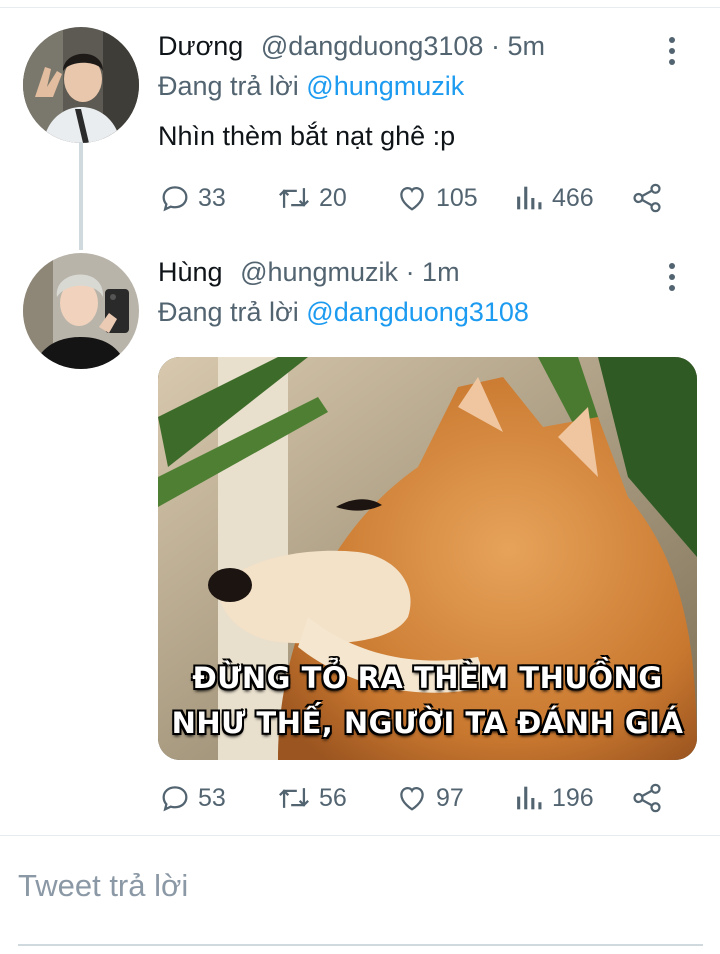 This screenshot has height=954, width=720. What do you see at coordinates (319, 272) in the screenshot?
I see `author-handle: @hungmuzik` at bounding box center [319, 272].